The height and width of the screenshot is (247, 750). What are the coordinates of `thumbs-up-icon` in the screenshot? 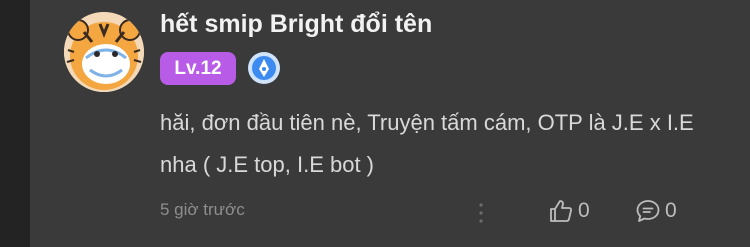 It's located at (561, 211).